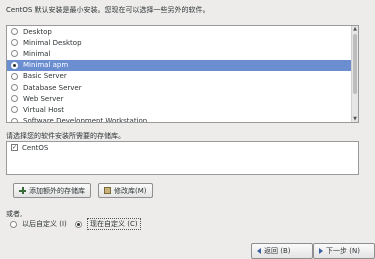 Image resolution: width=375 pixels, height=259 pixels. I want to click on repository-list: ✓ CentOS, so click(182, 158).